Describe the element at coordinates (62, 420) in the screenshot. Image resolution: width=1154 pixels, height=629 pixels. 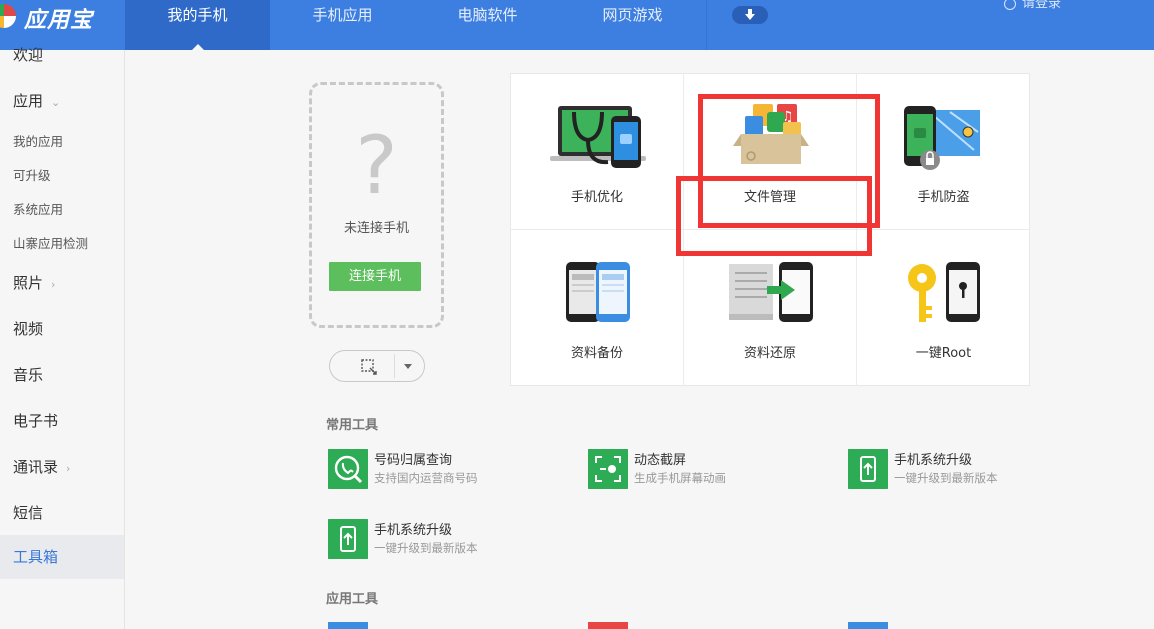
I see `sidebar-item-ebooks: 电子书` at that location.